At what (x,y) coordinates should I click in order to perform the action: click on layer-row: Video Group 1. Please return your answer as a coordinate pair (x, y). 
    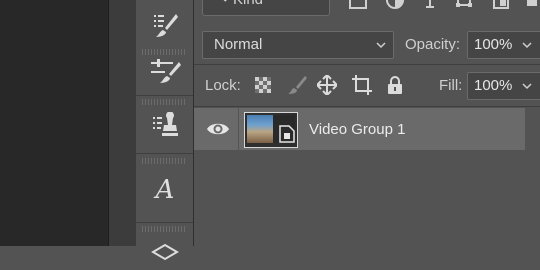
    Looking at the image, I should click on (359, 129).